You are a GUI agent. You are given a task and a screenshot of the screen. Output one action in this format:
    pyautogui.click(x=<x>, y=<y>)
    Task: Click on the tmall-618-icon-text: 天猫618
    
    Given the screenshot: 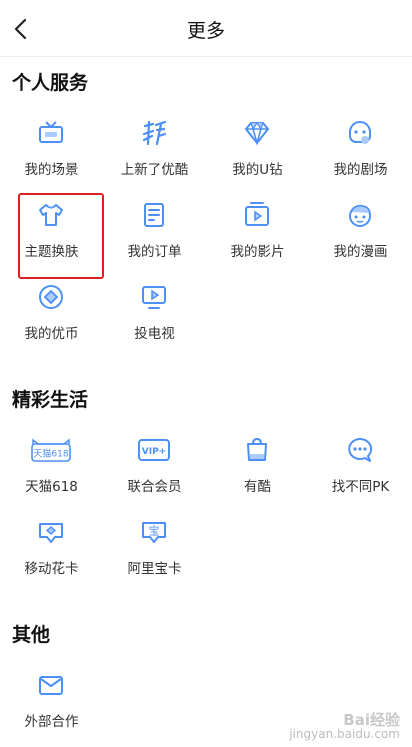 What is the action you would take?
    pyautogui.click(x=50, y=454)
    